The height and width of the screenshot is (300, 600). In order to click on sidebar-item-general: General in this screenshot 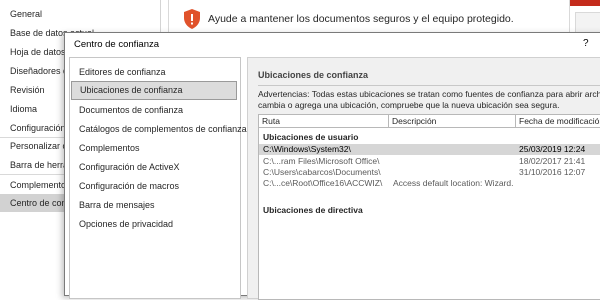, I will do `click(26, 14)`.